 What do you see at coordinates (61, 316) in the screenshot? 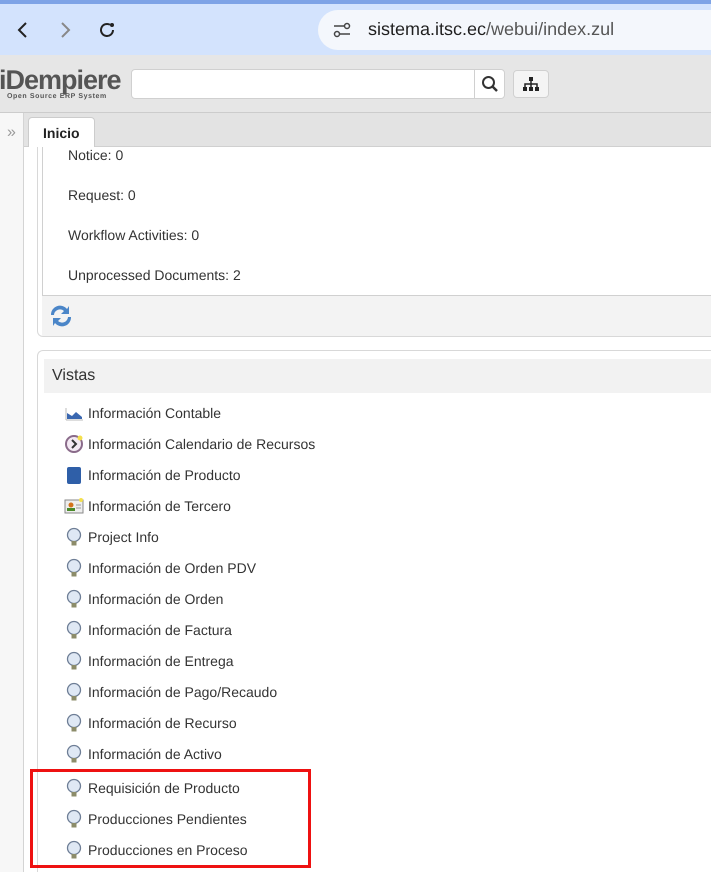
I see `refresh-icon` at bounding box center [61, 316].